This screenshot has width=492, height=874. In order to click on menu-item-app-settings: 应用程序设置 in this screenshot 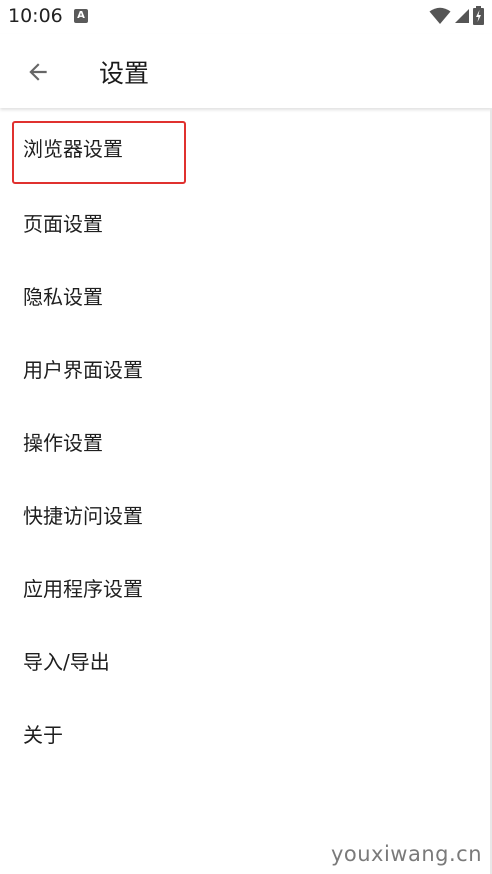, I will do `click(246, 587)`.